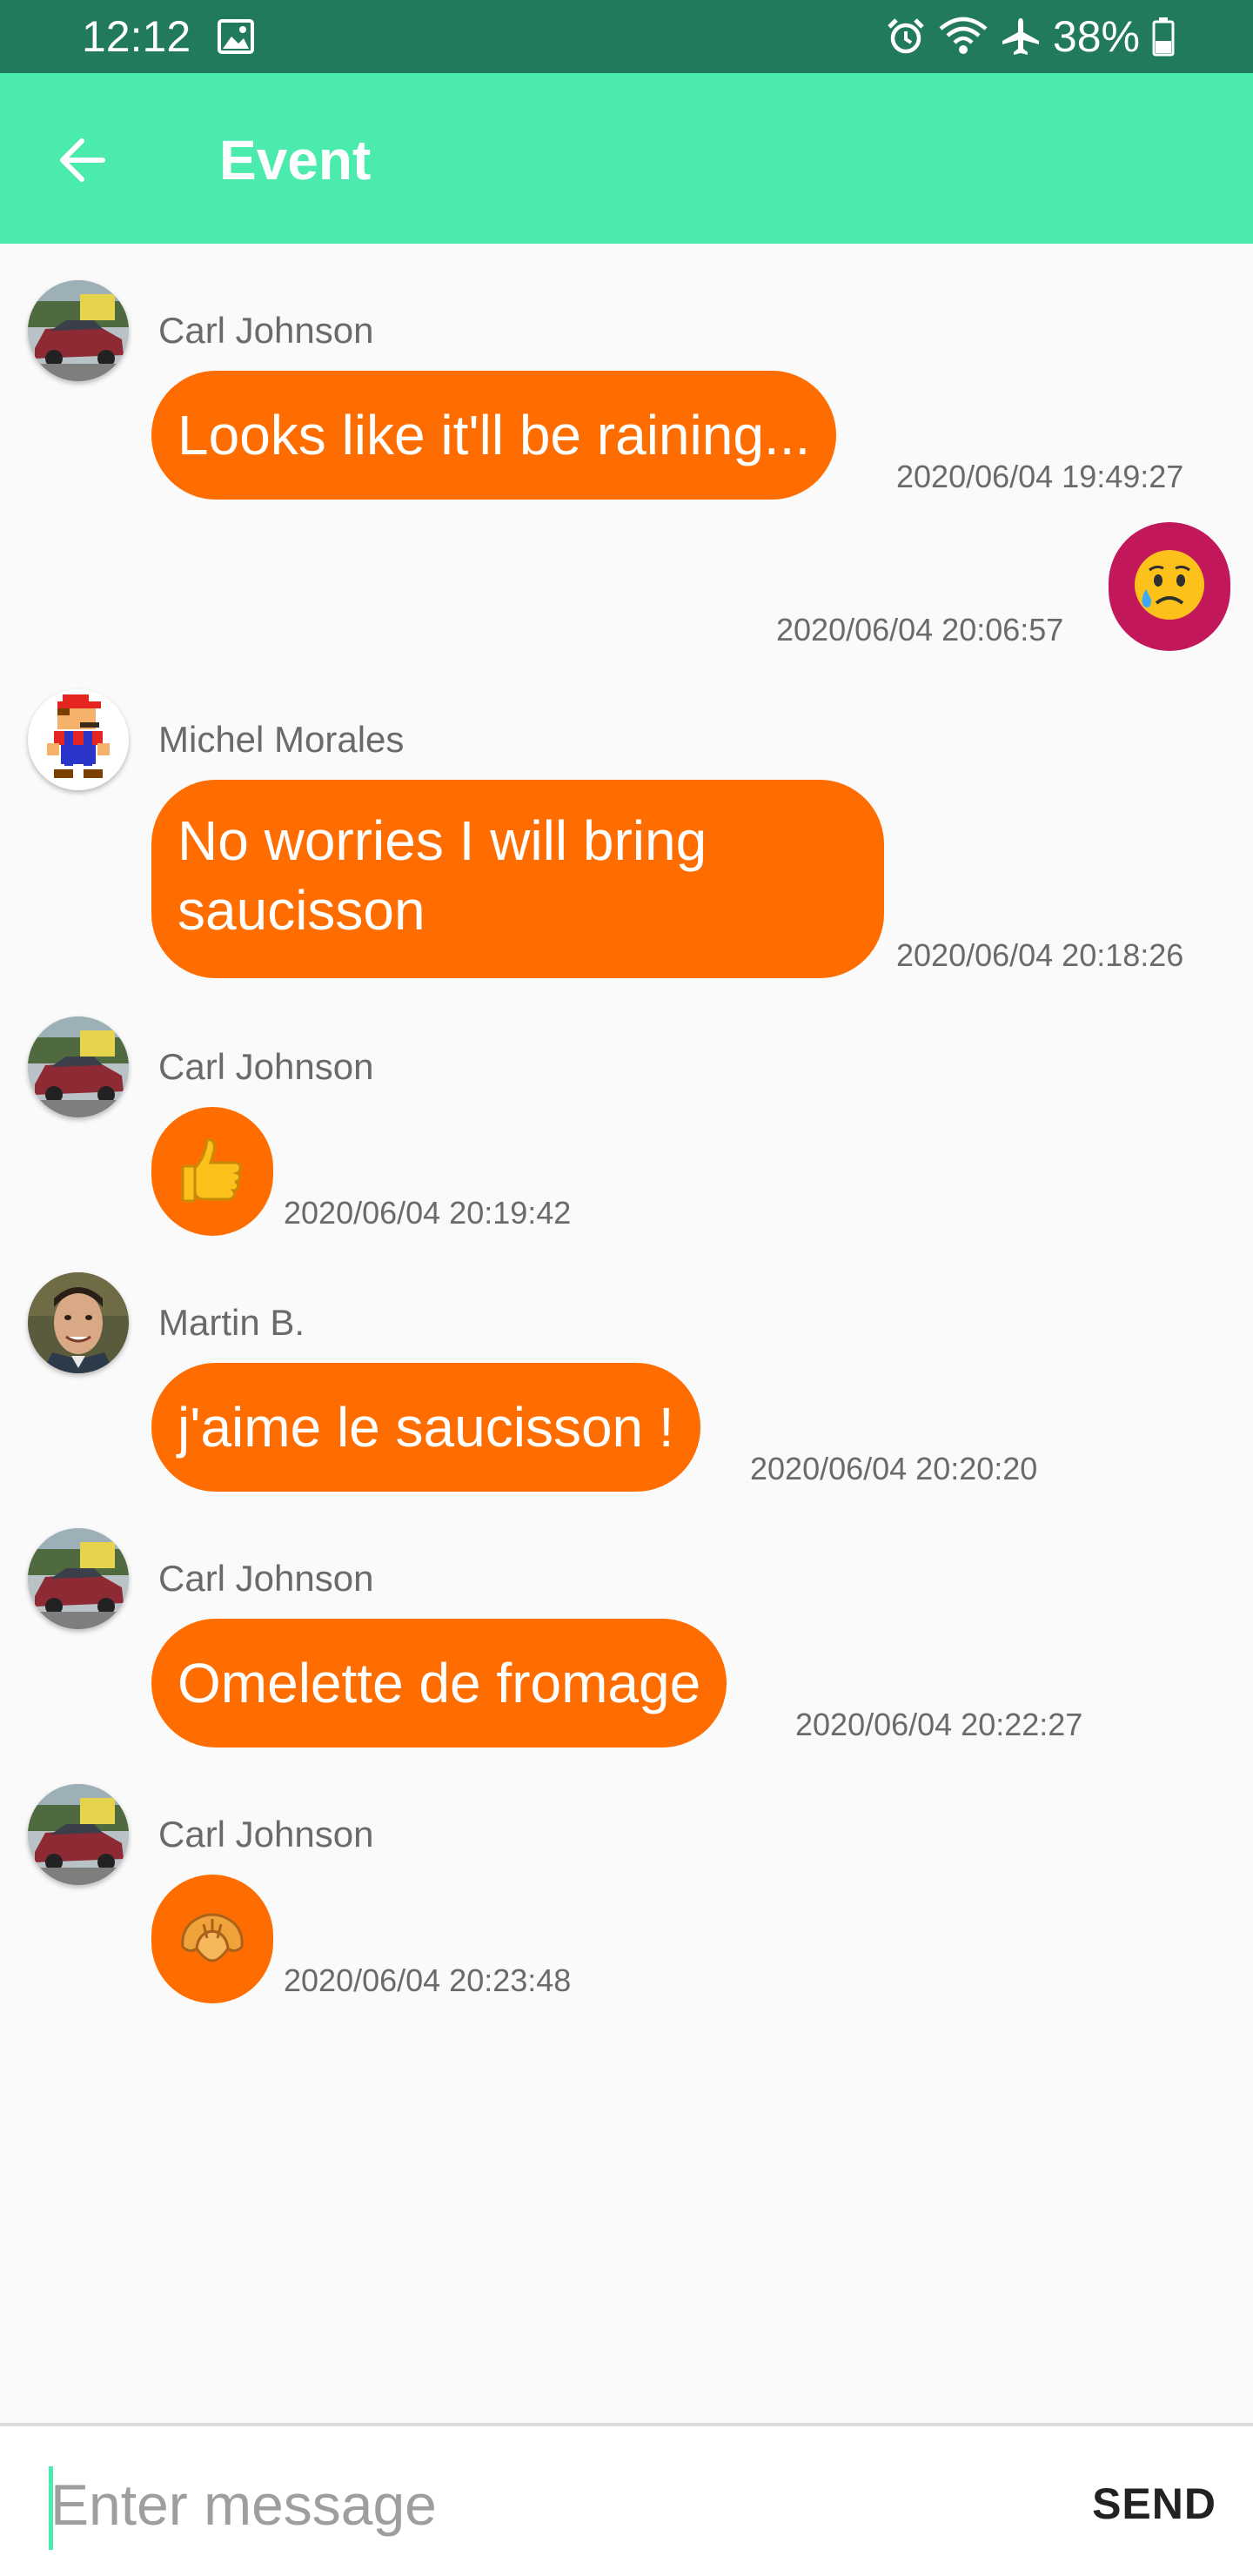 The width and height of the screenshot is (1253, 2576). I want to click on pixel-plumber-avatar, so click(78, 739).